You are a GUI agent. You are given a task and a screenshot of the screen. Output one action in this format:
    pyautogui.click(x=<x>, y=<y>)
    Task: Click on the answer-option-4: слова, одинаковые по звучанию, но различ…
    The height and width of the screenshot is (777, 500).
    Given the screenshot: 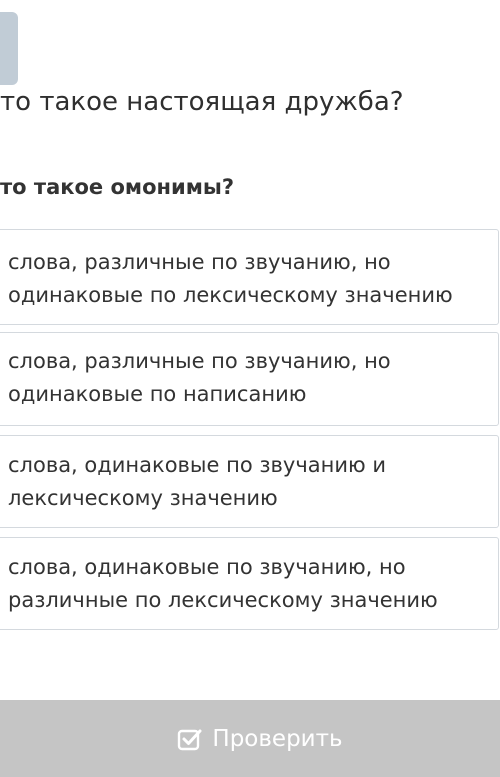 What is the action you would take?
    pyautogui.click(x=249, y=583)
    